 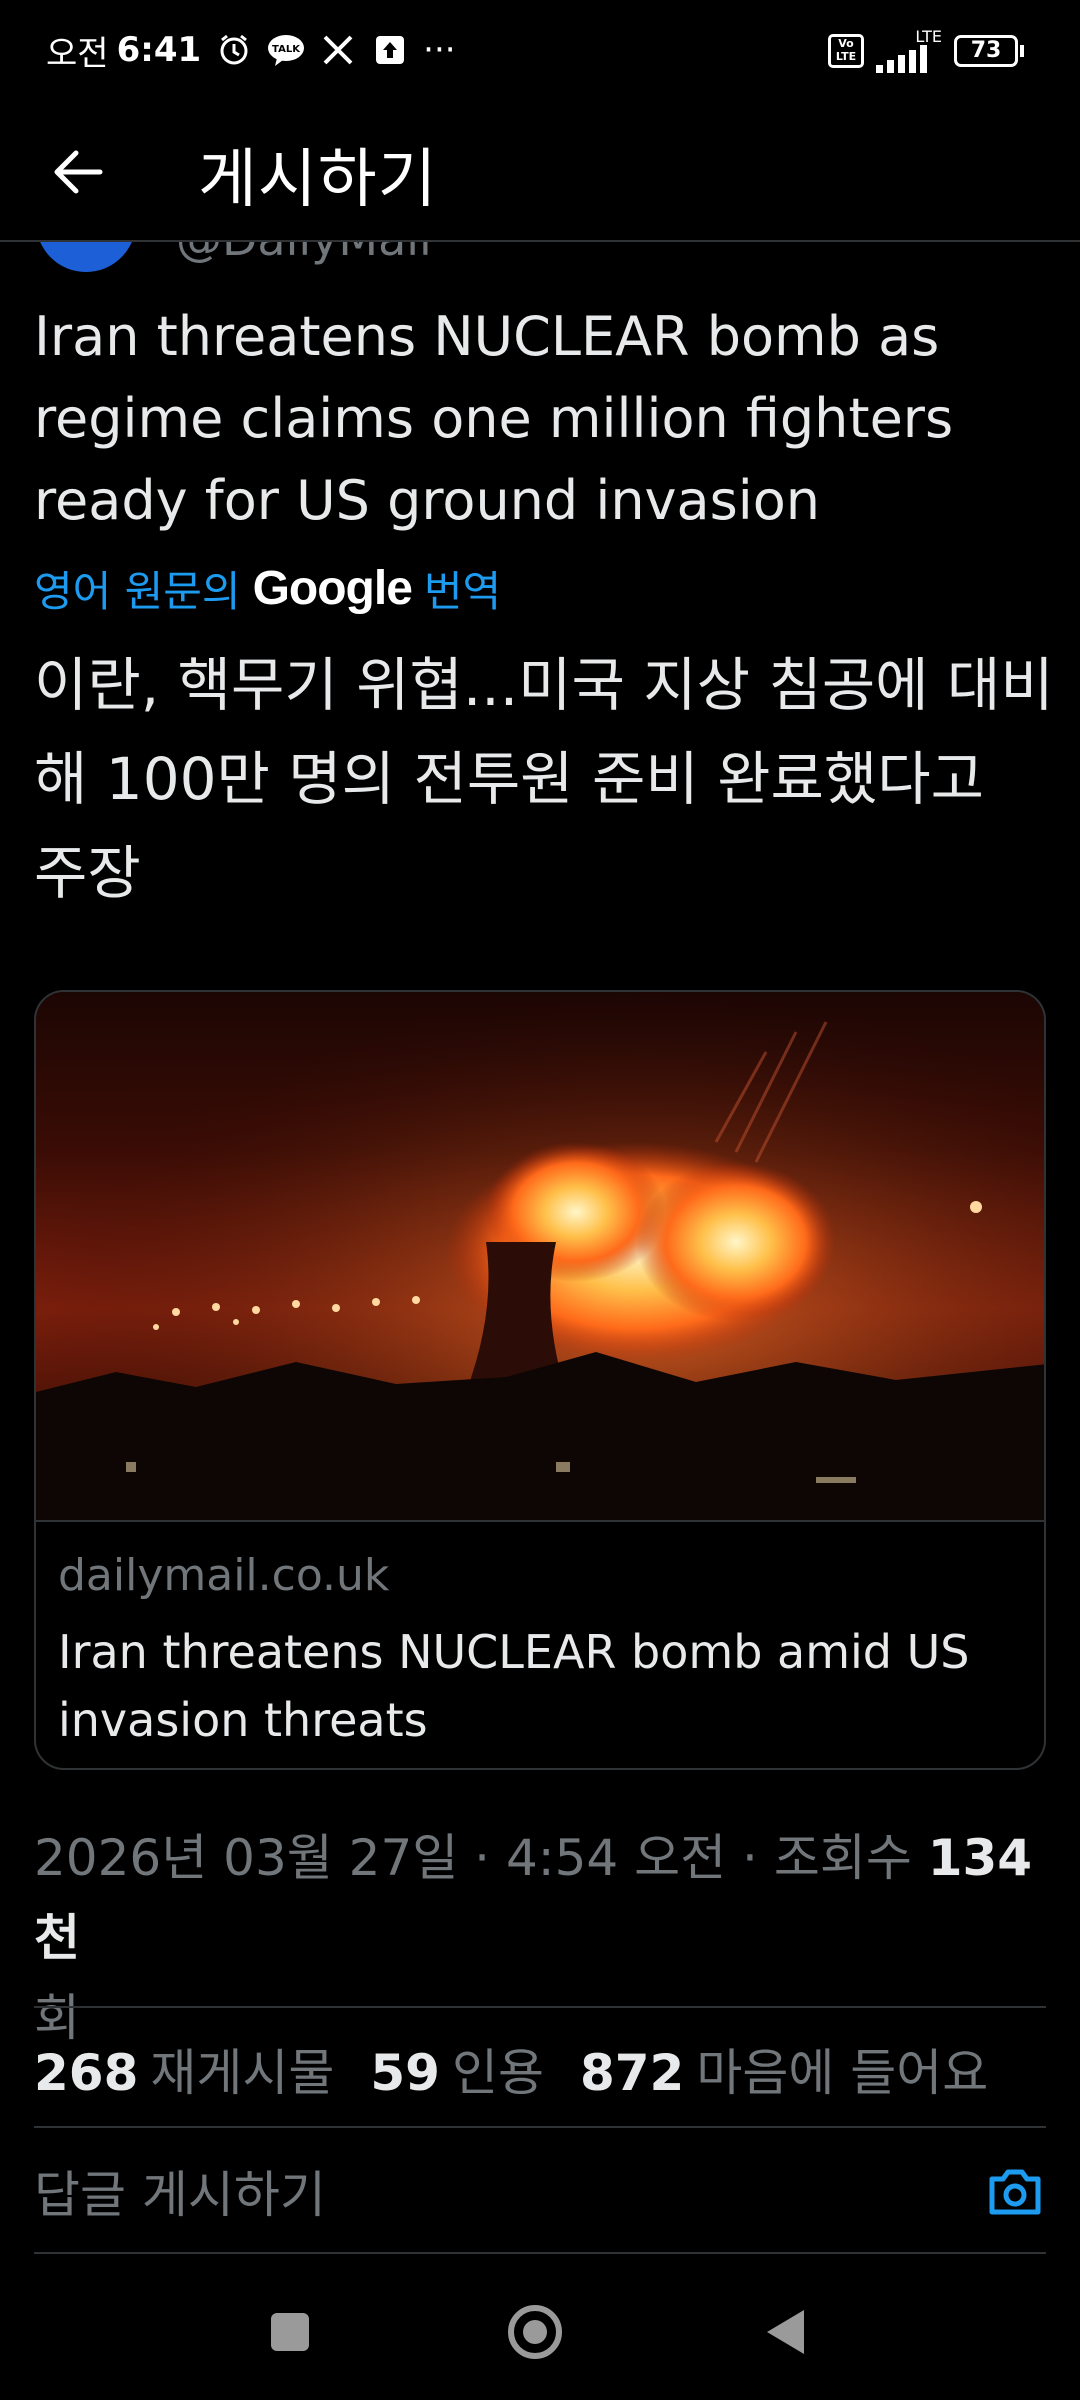 I want to click on engagement-stats: 268 재게시물 59 인용 872 마음에 들어요, so click(x=529, y=2069).